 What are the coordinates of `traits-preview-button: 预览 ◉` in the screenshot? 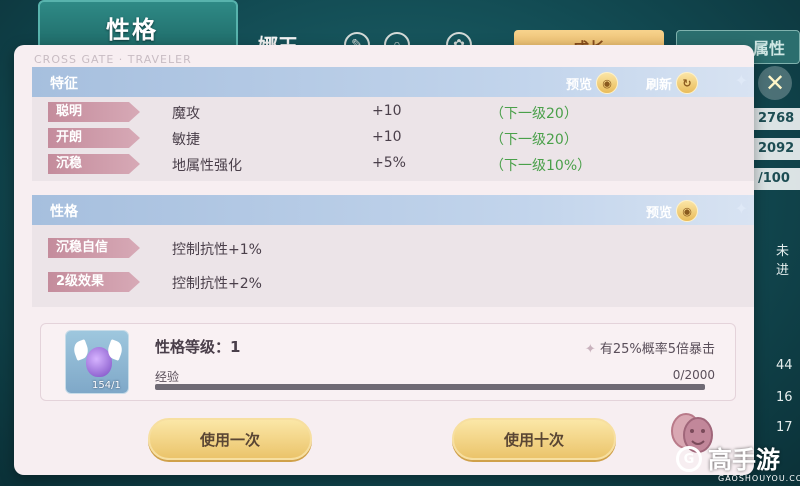 It's located at (592, 83).